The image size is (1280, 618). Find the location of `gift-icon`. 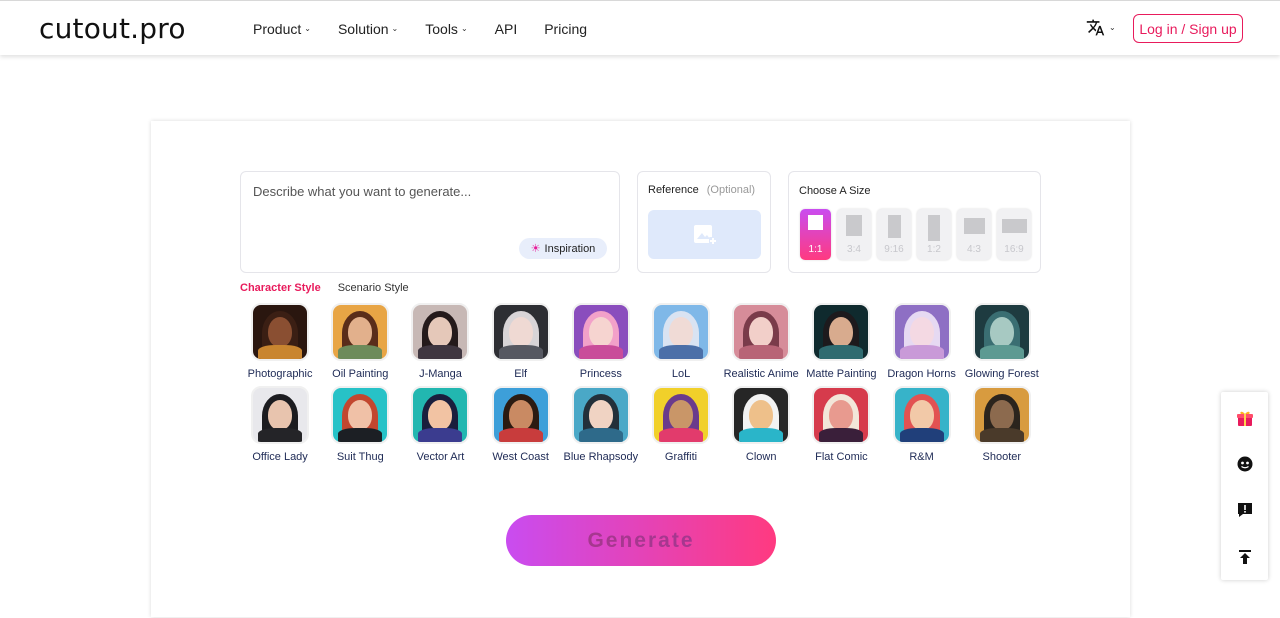

gift-icon is located at coordinates (1244, 417).